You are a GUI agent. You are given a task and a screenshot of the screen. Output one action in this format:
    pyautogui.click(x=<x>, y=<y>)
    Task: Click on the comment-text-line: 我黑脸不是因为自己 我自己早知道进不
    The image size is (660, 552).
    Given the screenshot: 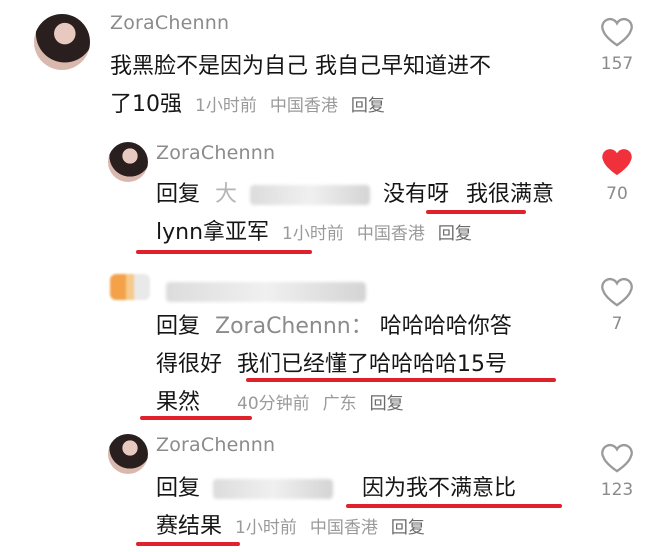 What is the action you would take?
    pyautogui.click(x=300, y=66)
    